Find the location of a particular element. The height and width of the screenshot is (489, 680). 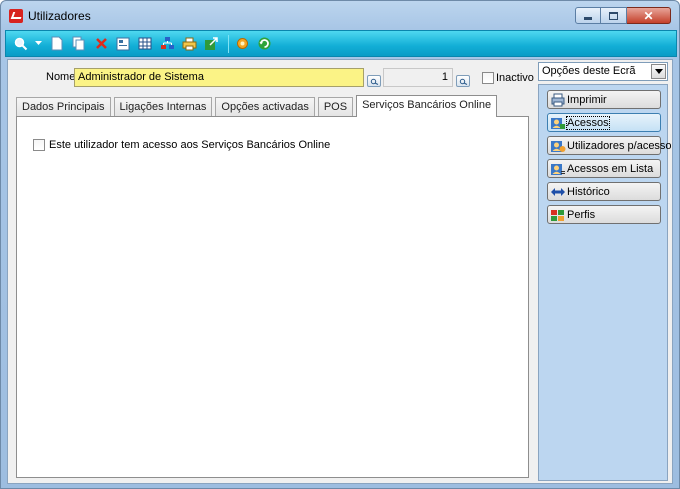

inactive-label: Inactivo is located at coordinates (515, 78).